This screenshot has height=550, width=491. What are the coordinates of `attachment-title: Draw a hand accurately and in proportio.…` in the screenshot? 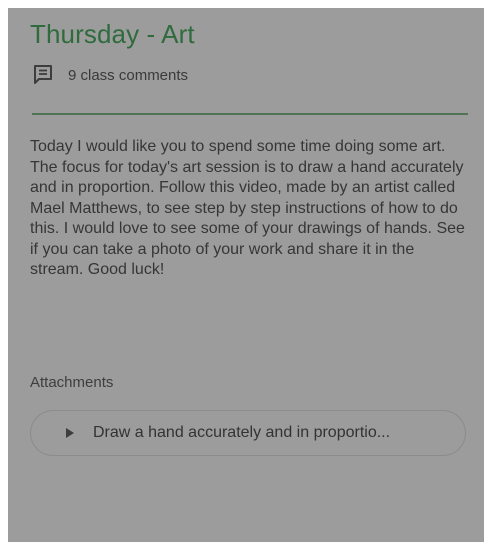 It's located at (242, 432).